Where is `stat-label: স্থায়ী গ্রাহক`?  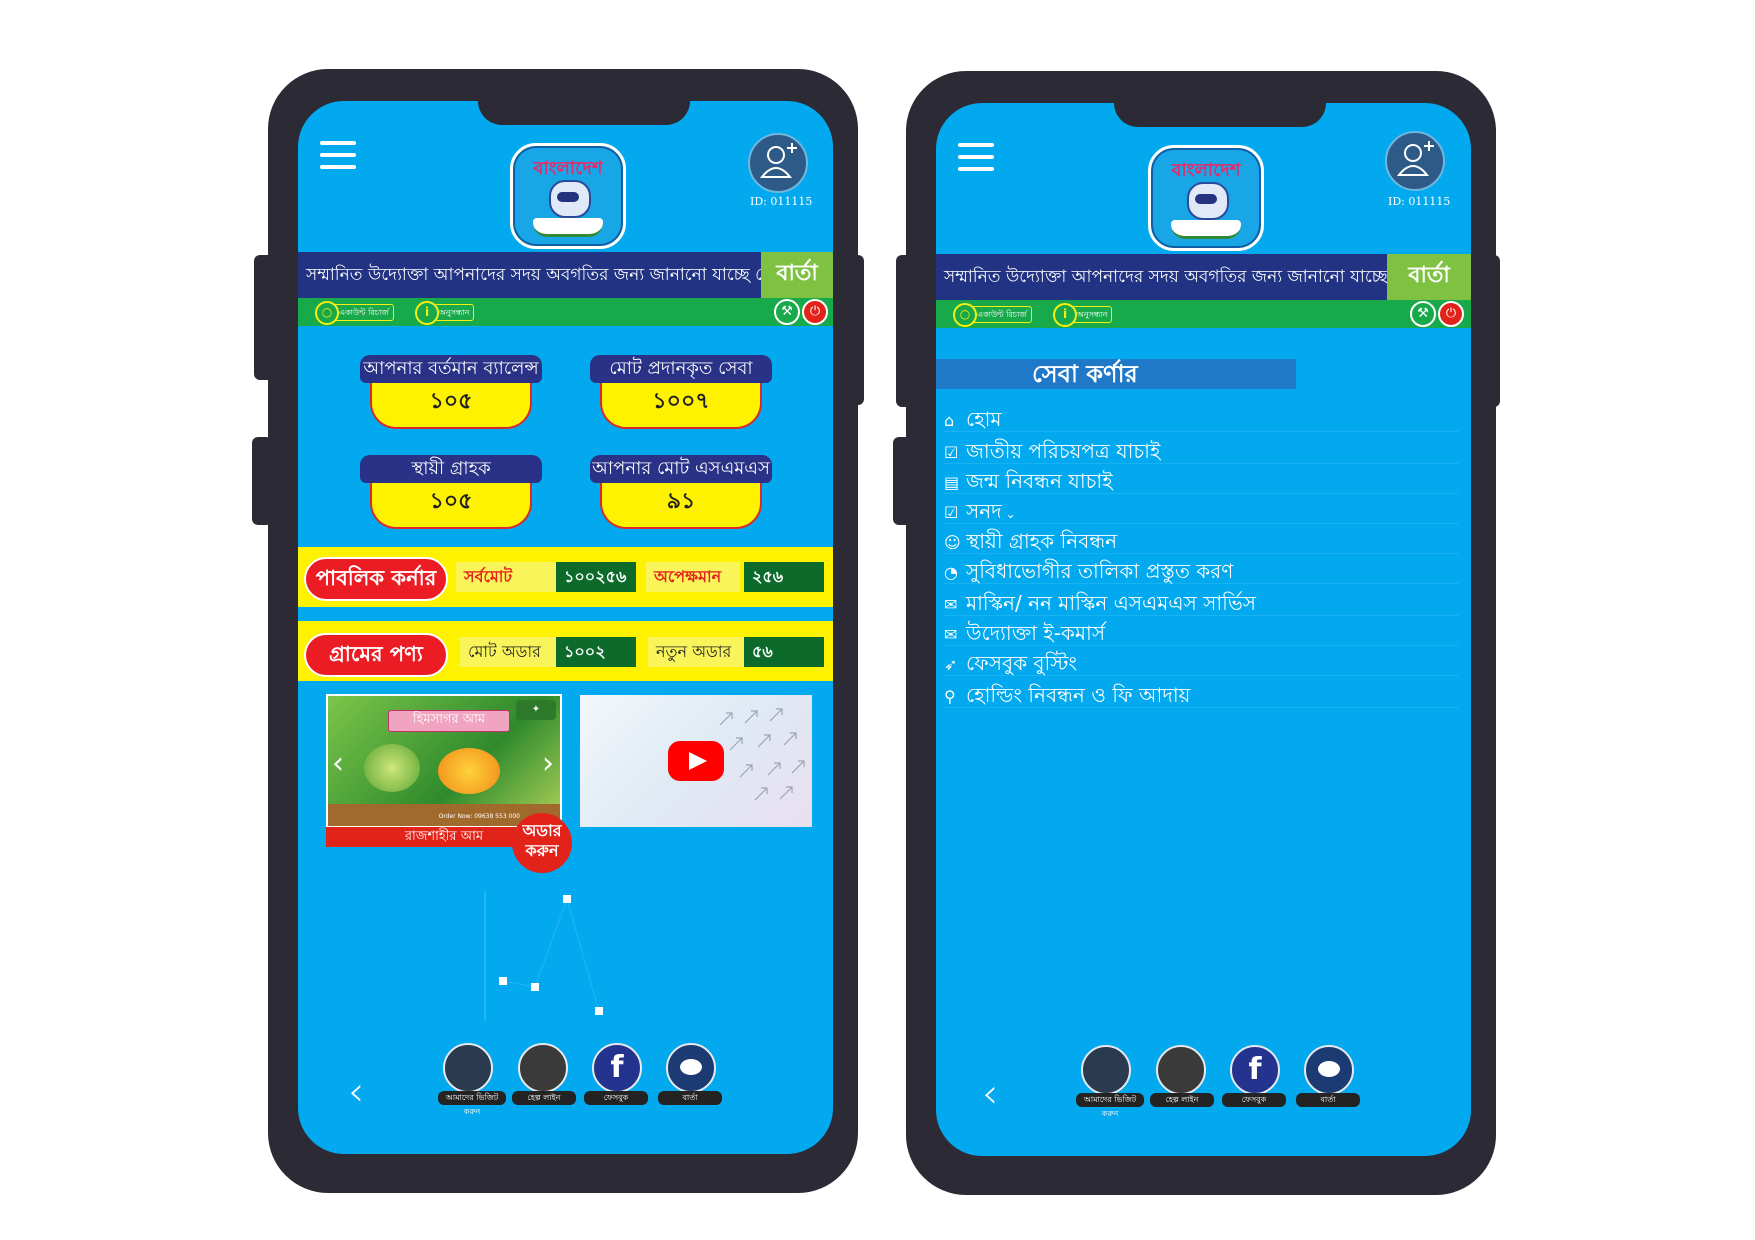 stat-label: স্থায়ী গ্রাহক is located at coordinates (451, 469).